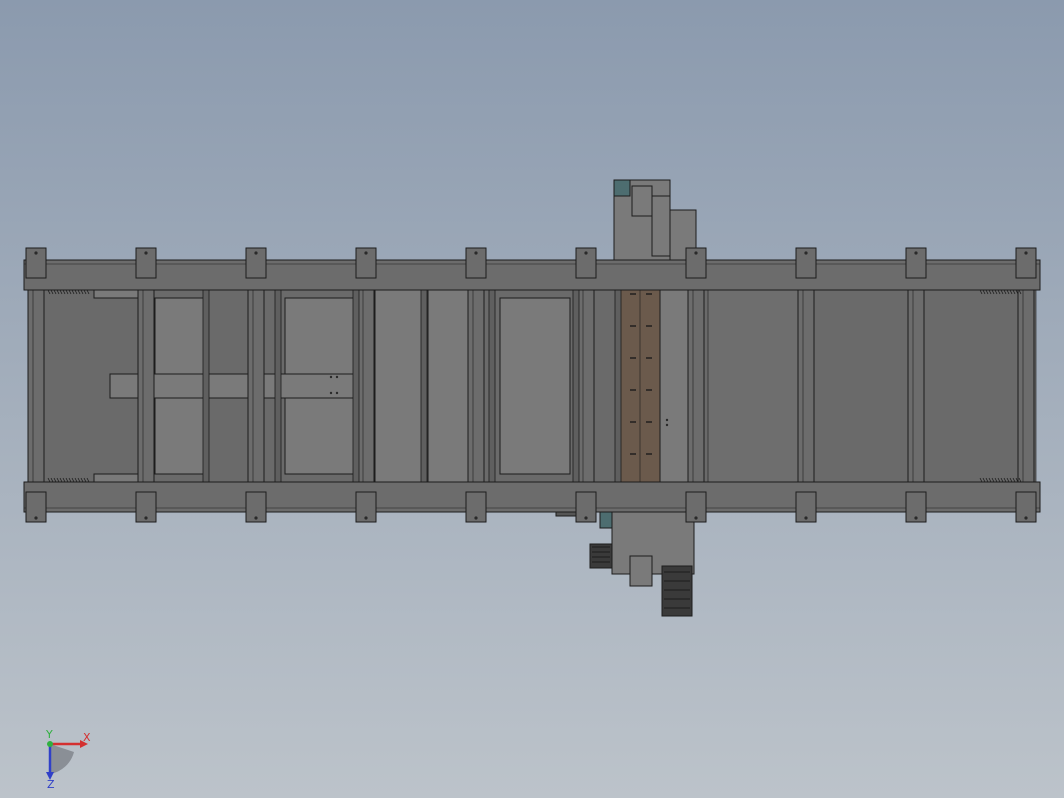  I want to click on triad-shadow, so click(62, 759).